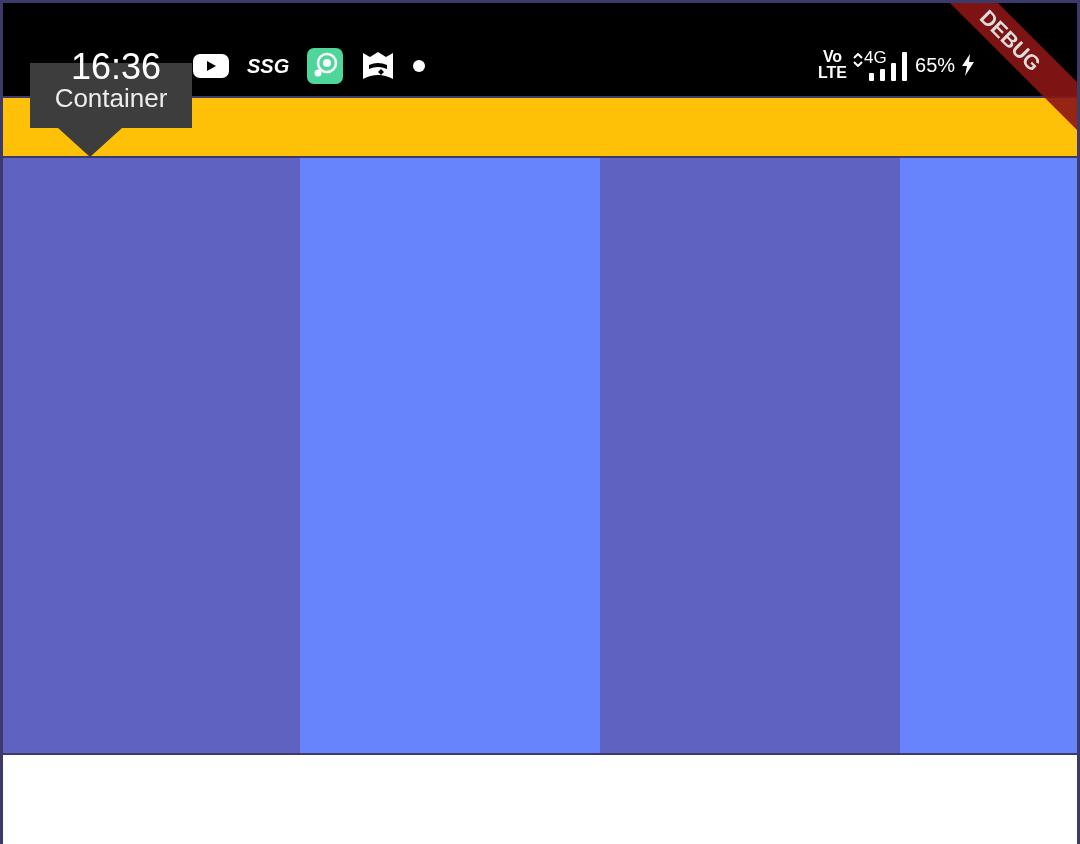 This screenshot has width=1080, height=844. I want to click on clock-time: 16:36, so click(116, 67).